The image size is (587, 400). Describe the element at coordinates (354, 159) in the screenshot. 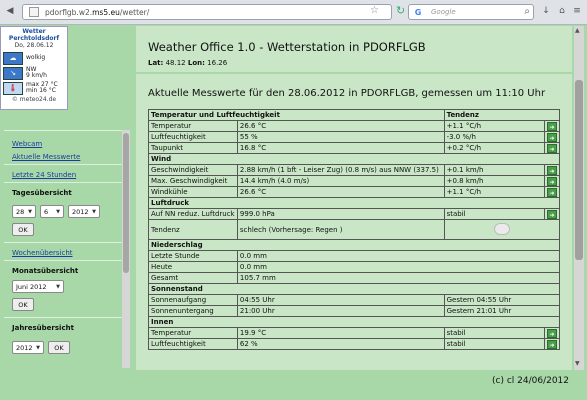

I see `section-heading: Wind` at that location.